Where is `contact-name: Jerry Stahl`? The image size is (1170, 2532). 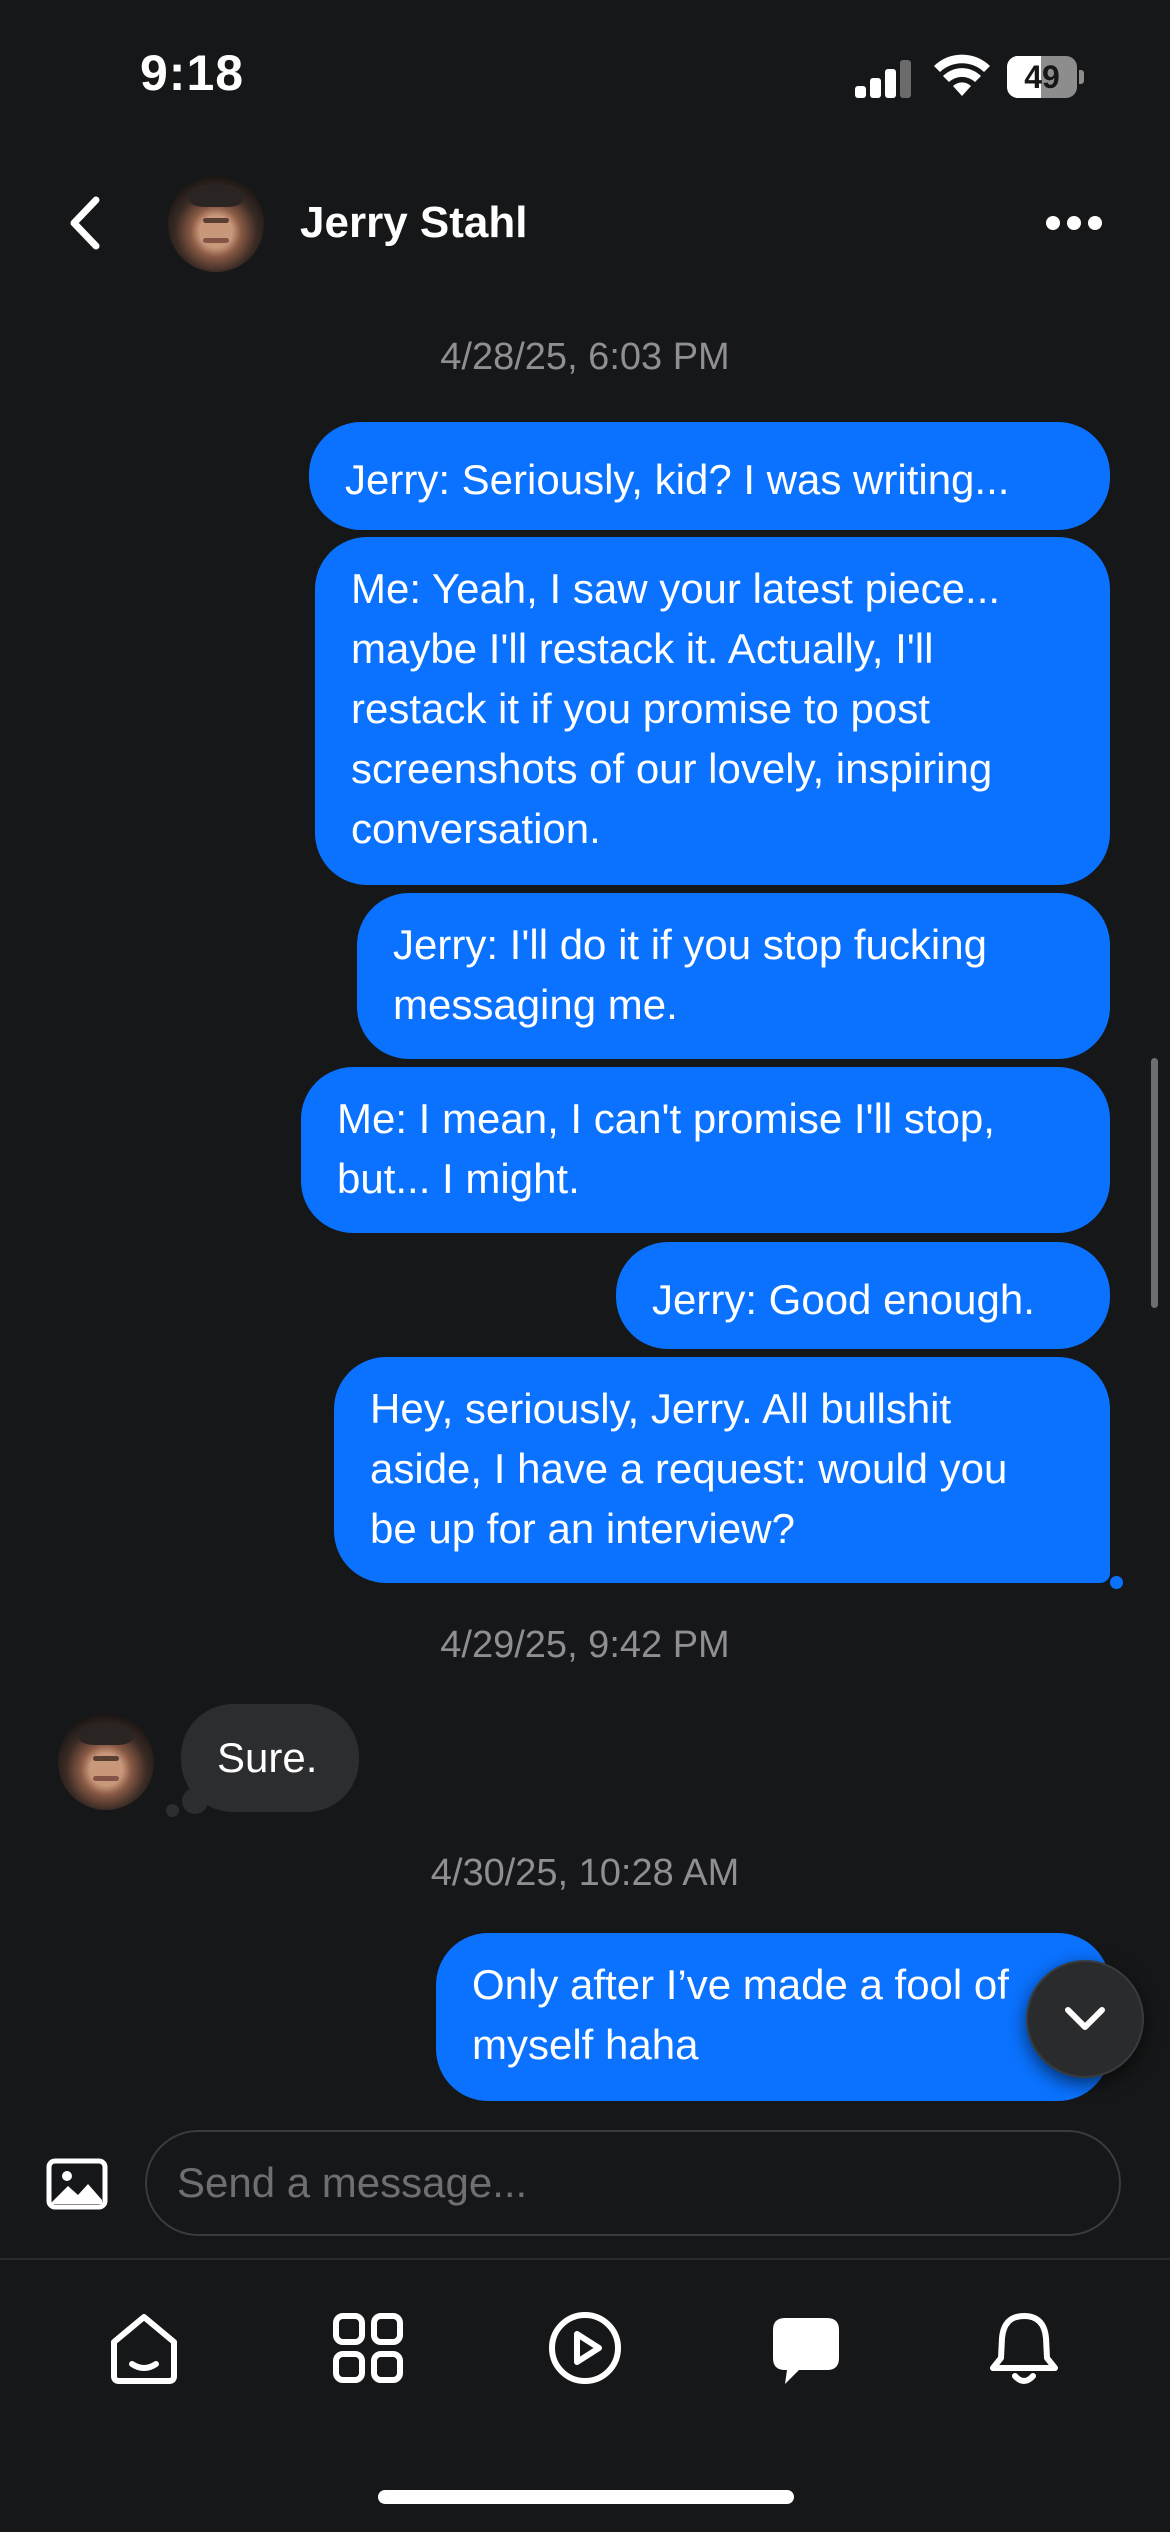 contact-name: Jerry Stahl is located at coordinates (413, 223).